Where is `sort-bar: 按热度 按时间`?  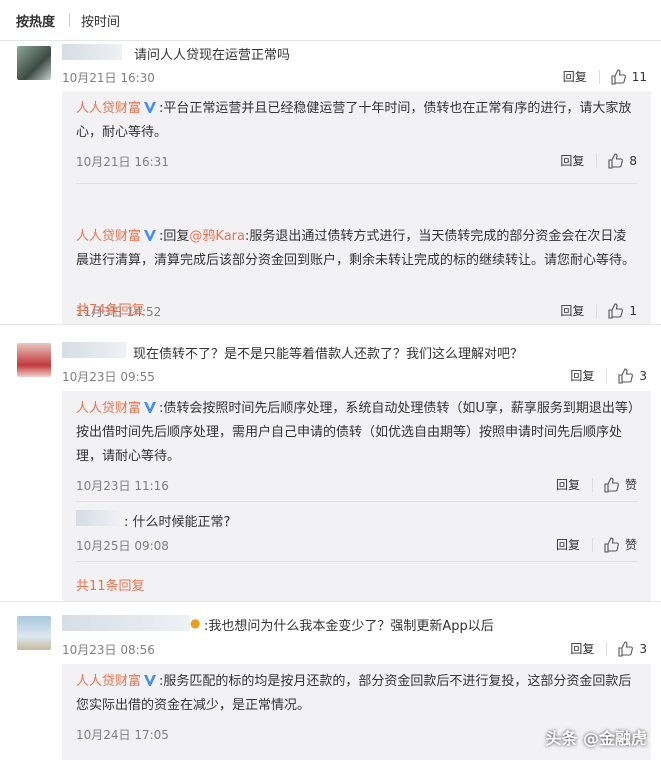 sort-bar: 按热度 按时间 is located at coordinates (330, 20).